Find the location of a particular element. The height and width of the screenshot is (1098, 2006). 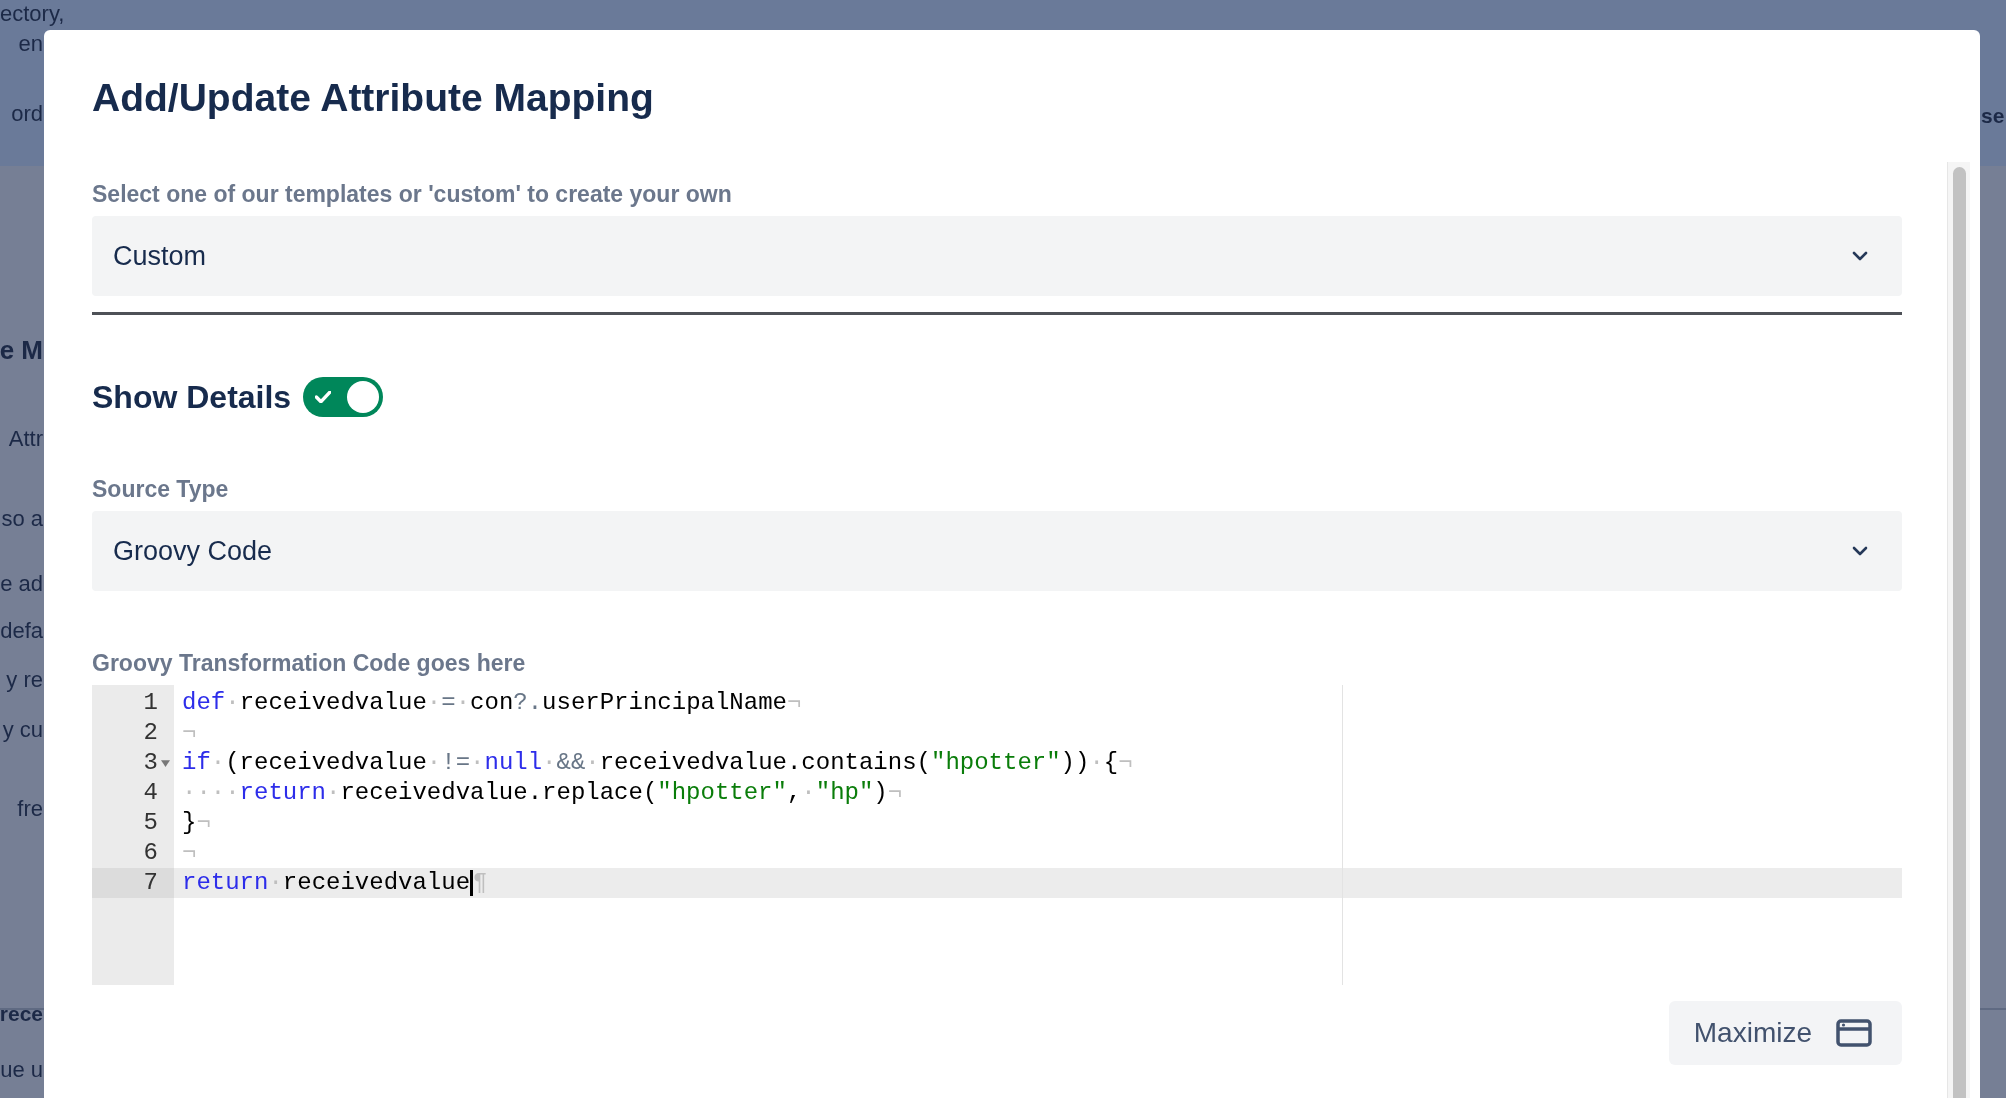

background-text: Attr is located at coordinates (25, 439).